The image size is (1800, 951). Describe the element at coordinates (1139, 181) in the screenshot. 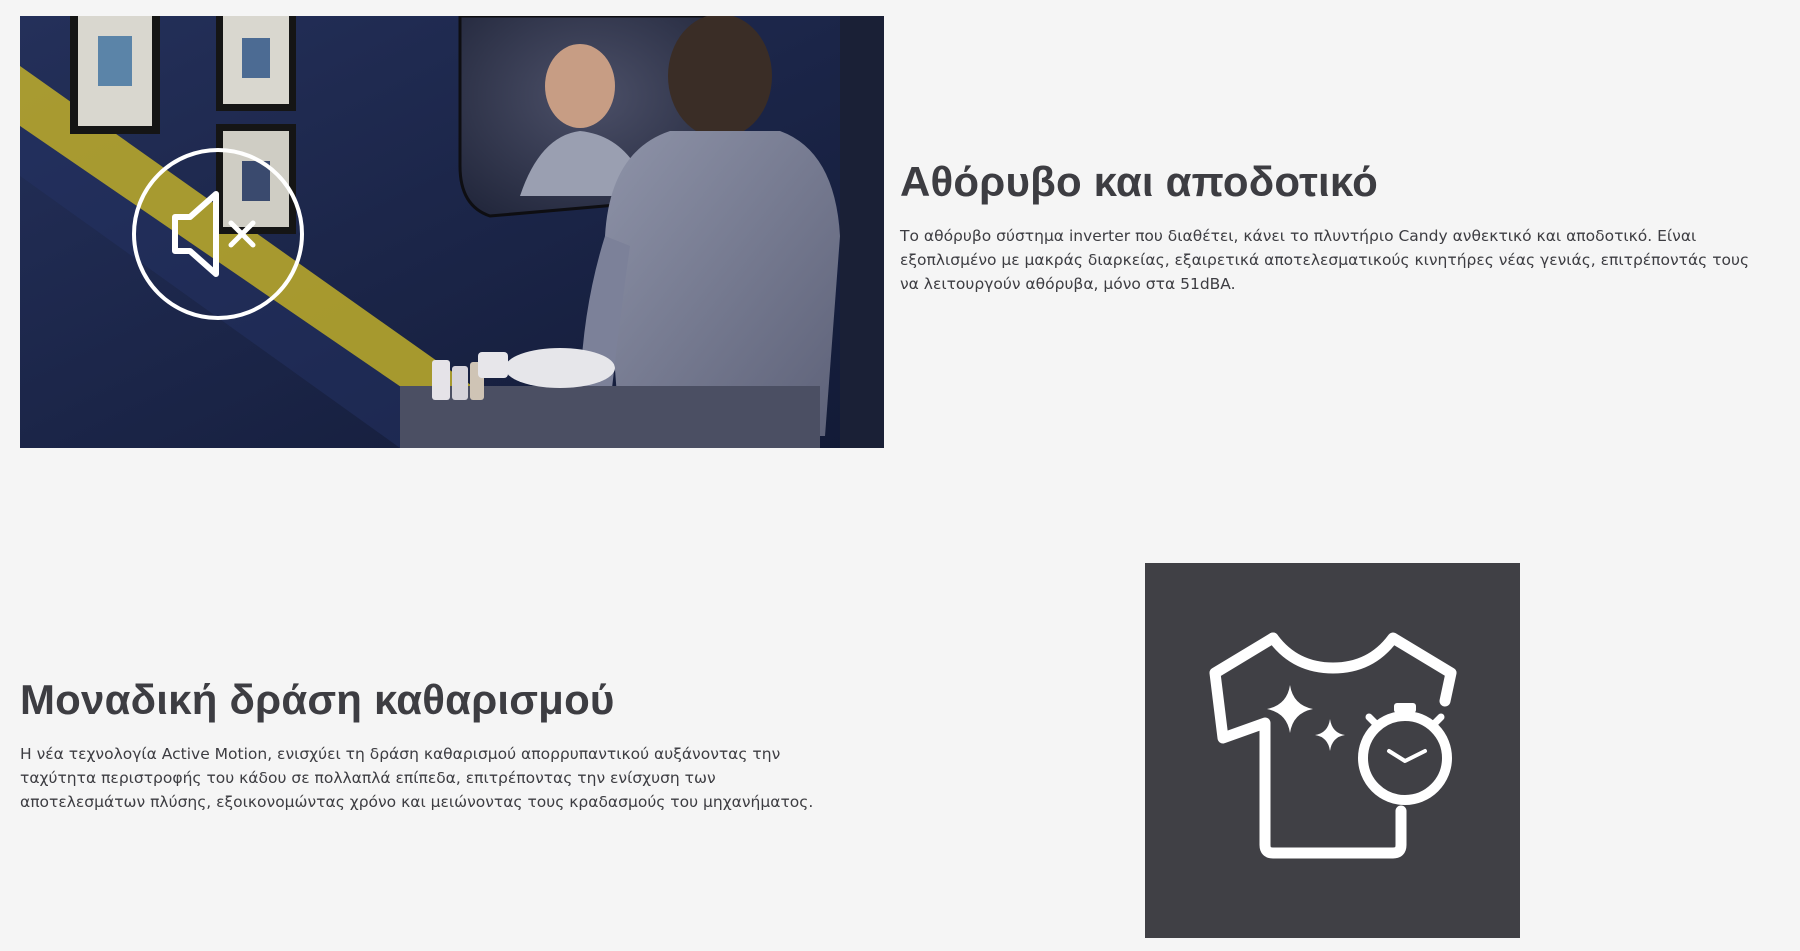

I see `feature-title: Αθόρυβο και αποδοτικό` at that location.